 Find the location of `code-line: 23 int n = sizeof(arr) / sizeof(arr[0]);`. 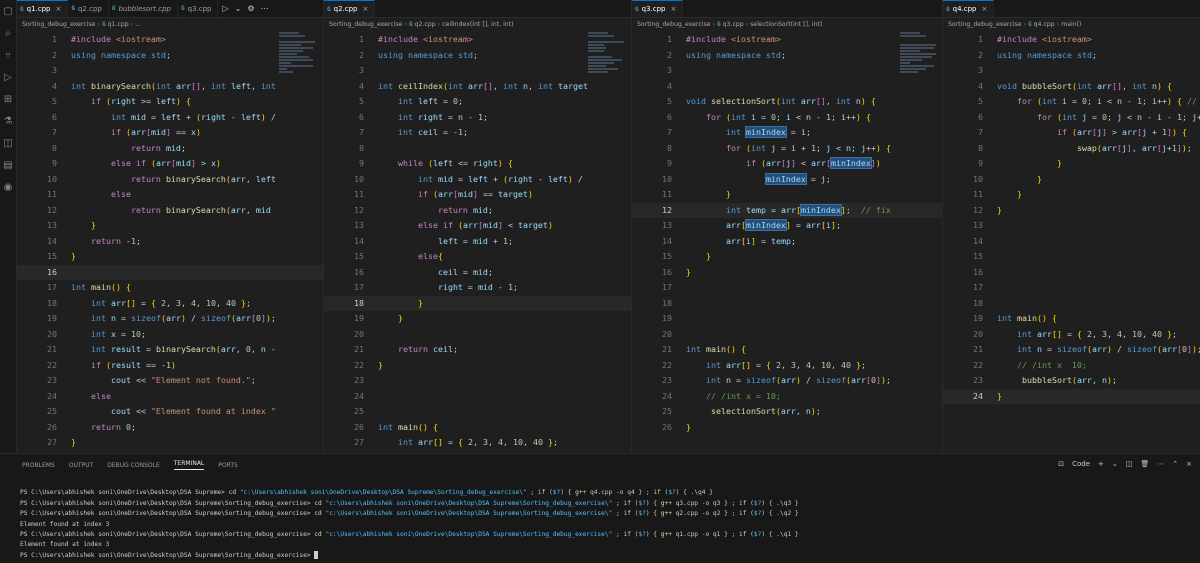

code-line: 23 int n = sizeof(arr) / sizeof(arr[0]); is located at coordinates (787, 381).